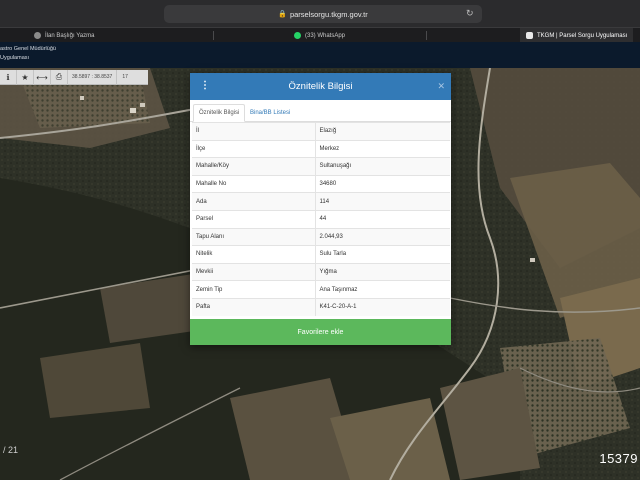  Describe the element at coordinates (320, 332) in the screenshot. I see `add-to-favorites-button: Favorilere ekle` at that location.